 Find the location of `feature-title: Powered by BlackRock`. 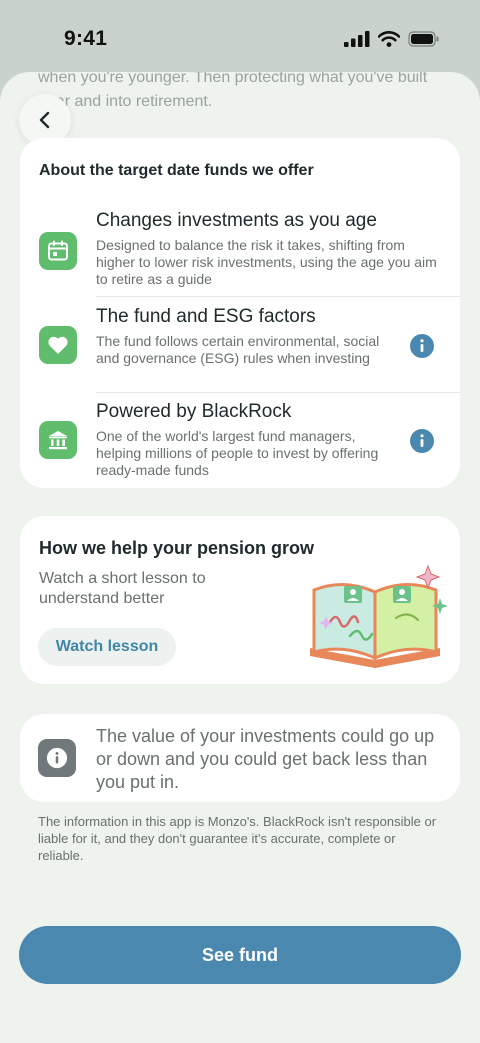

feature-title: Powered by BlackRock is located at coordinates (194, 411).